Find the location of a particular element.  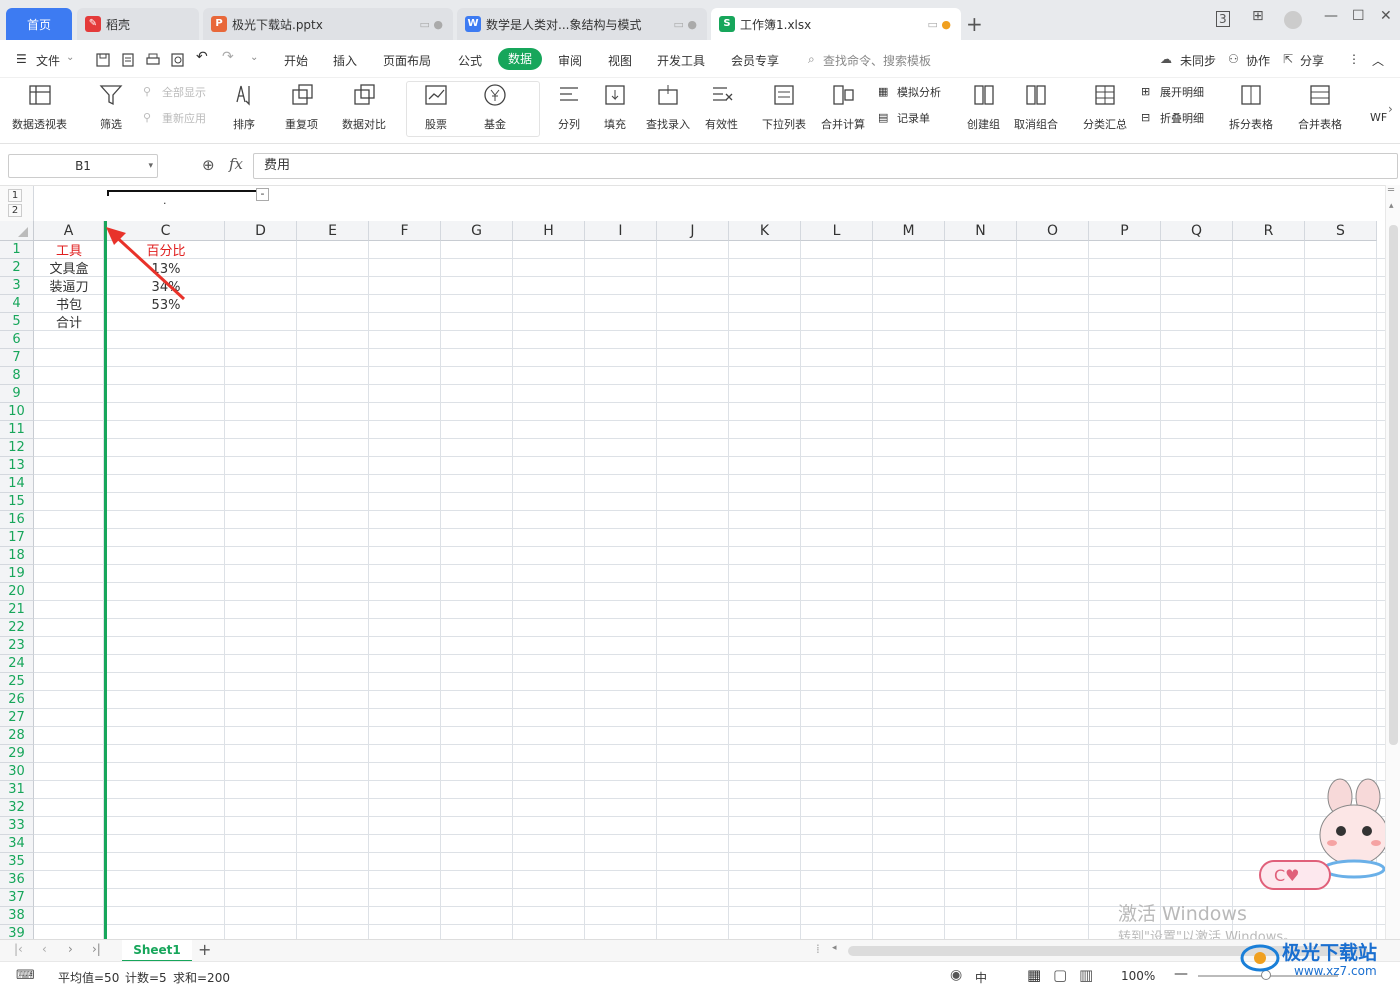

row-header-18: 18 is located at coordinates (17, 556).